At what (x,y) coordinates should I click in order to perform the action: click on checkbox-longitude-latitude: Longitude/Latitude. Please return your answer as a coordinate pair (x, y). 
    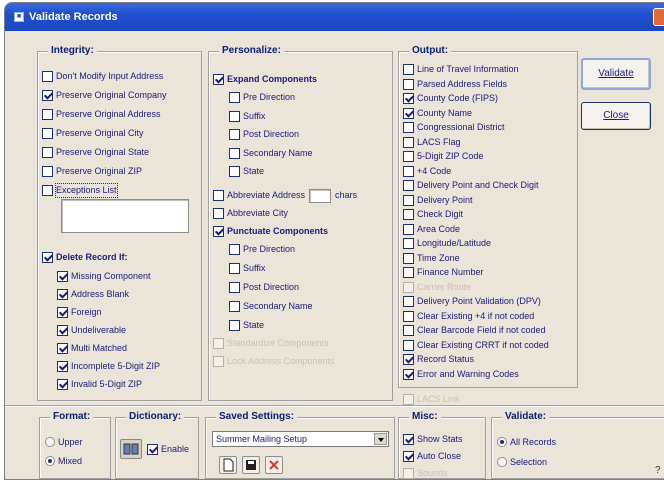
    Looking at the image, I should click on (447, 243).